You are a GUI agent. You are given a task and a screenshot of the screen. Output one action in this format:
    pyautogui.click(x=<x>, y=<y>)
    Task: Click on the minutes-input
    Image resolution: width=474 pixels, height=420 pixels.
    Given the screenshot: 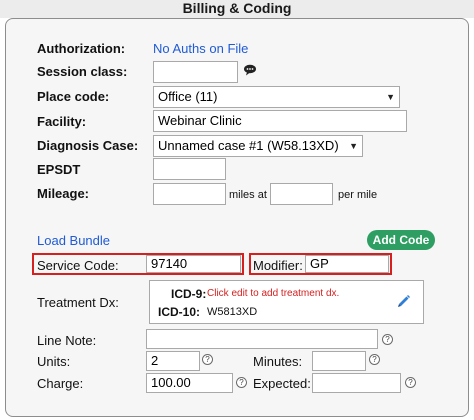 What is the action you would take?
    pyautogui.click(x=339, y=361)
    